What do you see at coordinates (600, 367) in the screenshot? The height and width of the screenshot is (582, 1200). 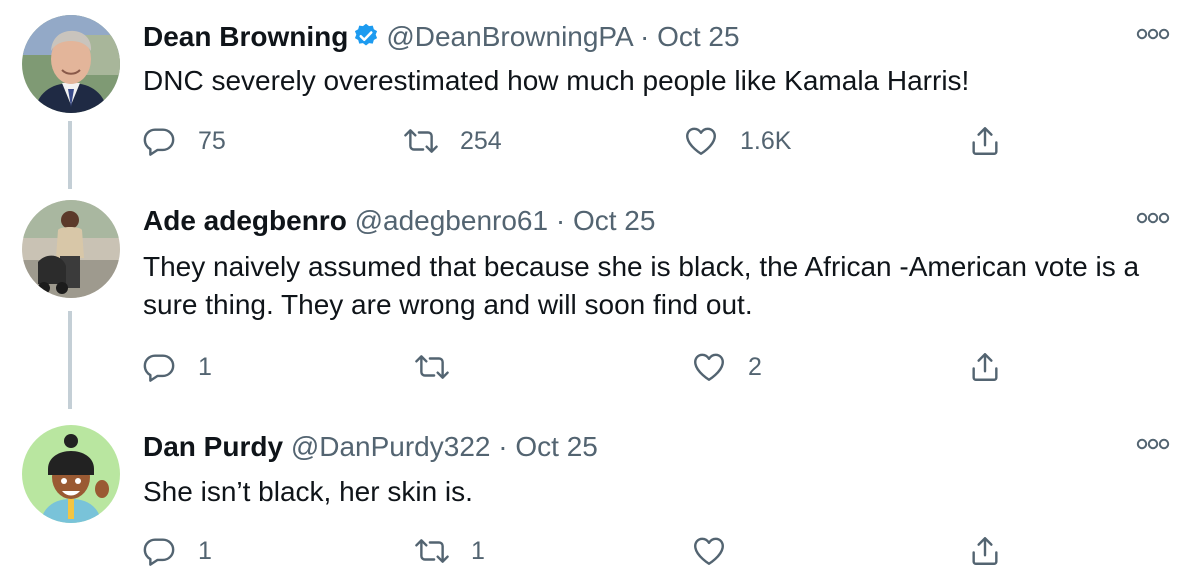 I see `tweet-actions: 1 2` at bounding box center [600, 367].